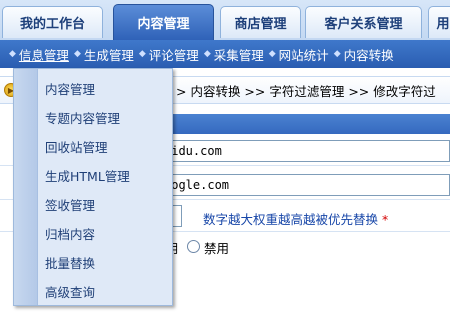  I want to click on menu-item-archive: 归档内容, so click(108, 233).